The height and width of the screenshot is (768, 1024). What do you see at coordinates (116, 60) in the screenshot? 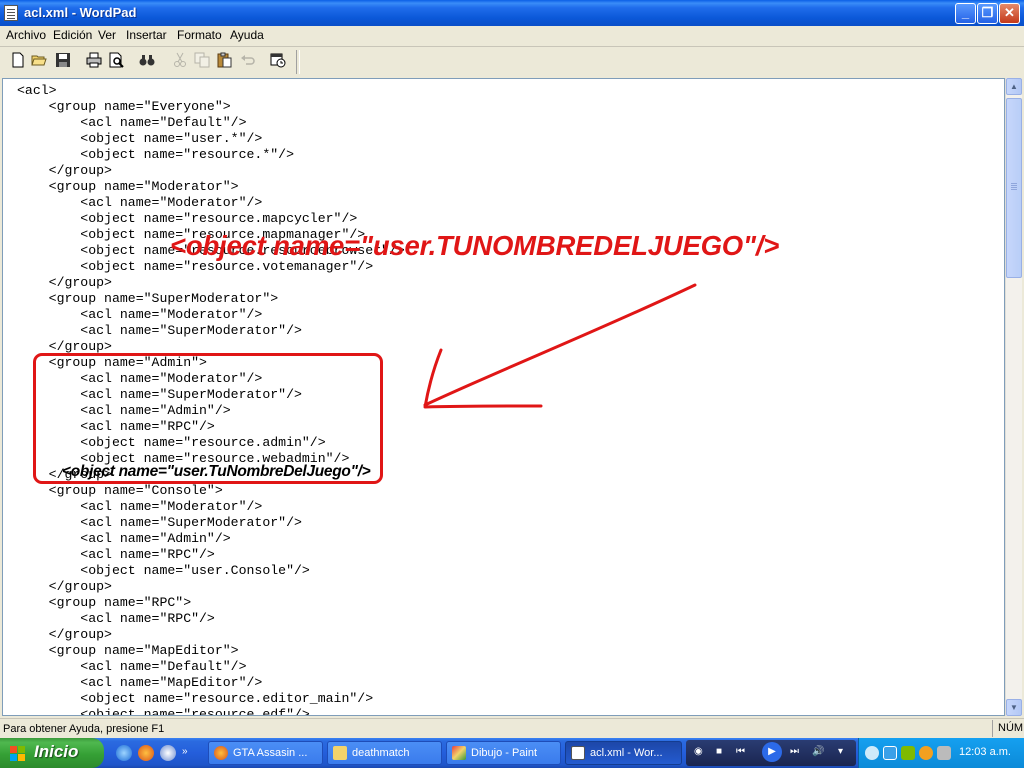
I see `print-preview-icon` at bounding box center [116, 60].